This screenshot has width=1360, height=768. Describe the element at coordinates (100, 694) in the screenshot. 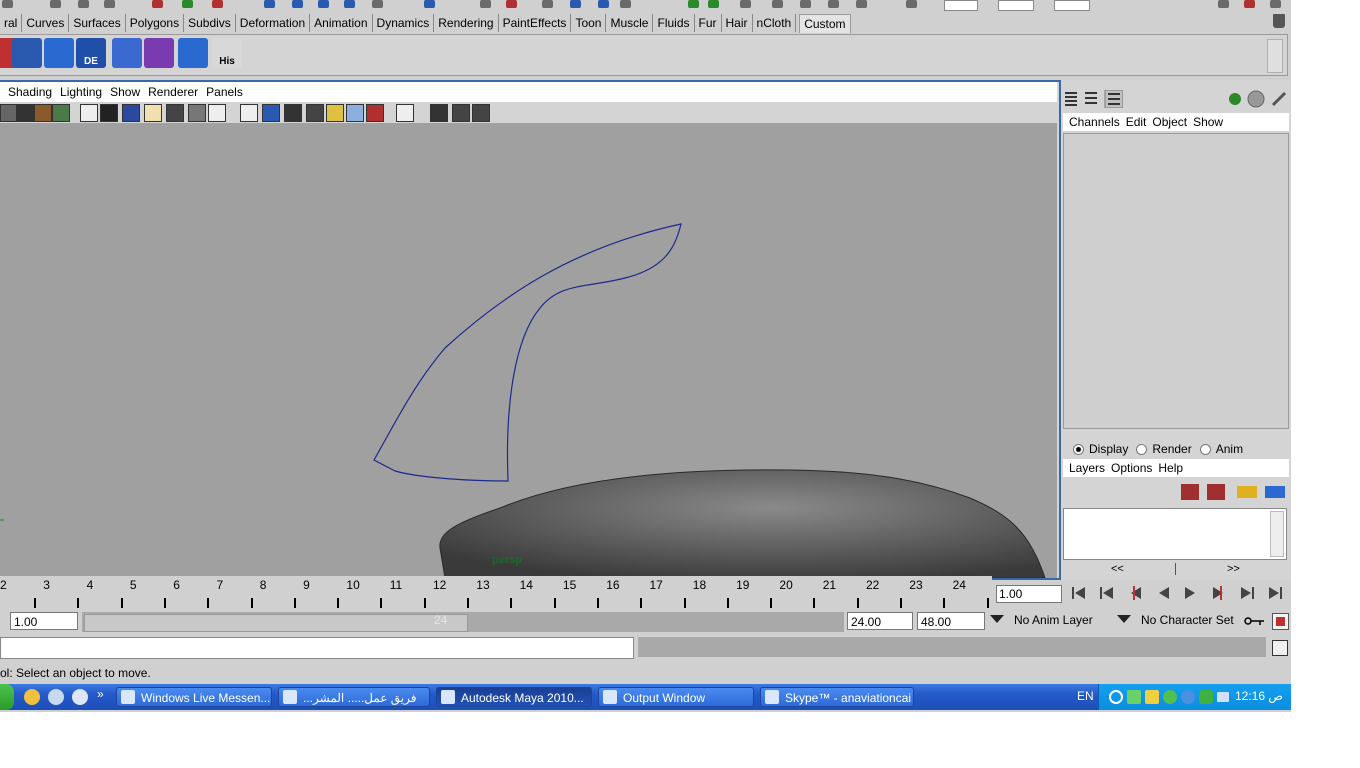

I see `quicklaunch-more: »` at that location.